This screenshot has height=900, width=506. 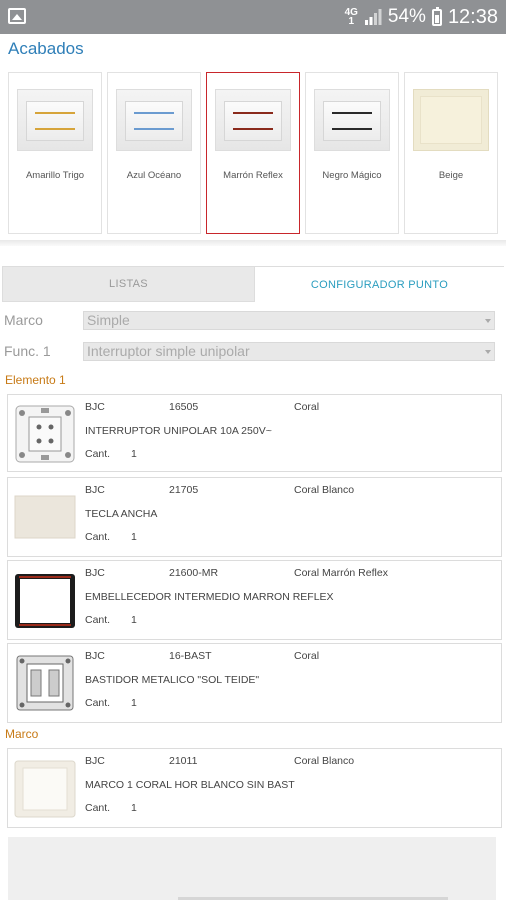 What do you see at coordinates (351, 21) in the screenshot?
I see `network-sub: 1` at bounding box center [351, 21].